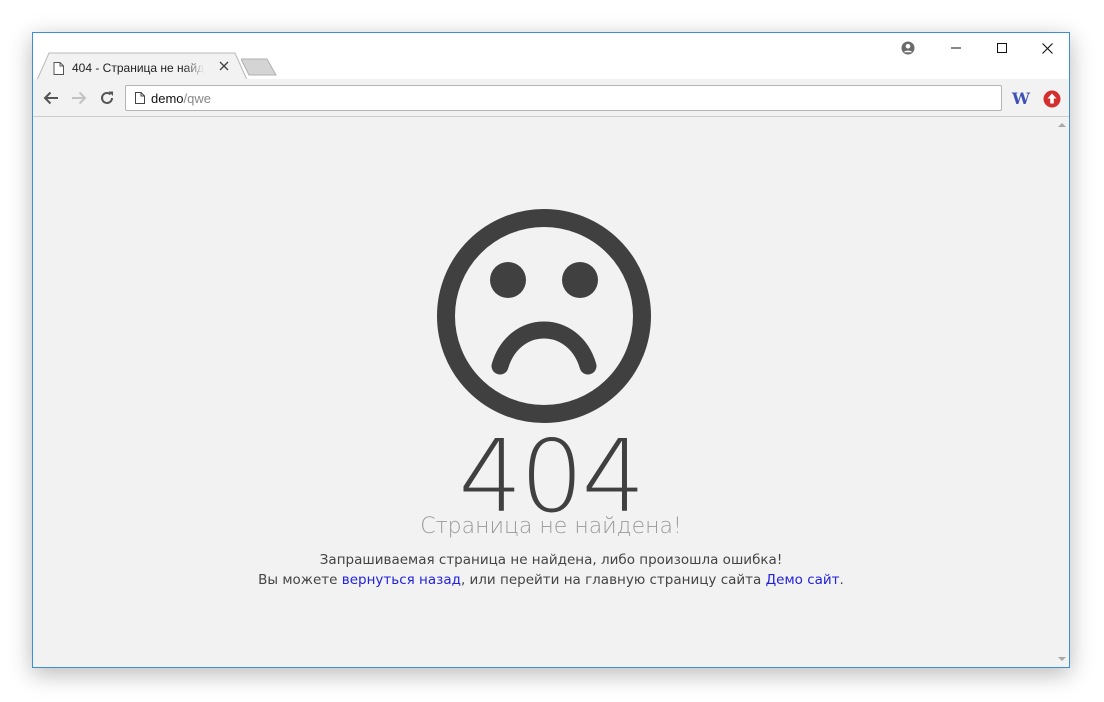 This screenshot has height=702, width=1104. I want to click on url-path: /qwe, so click(197, 98).